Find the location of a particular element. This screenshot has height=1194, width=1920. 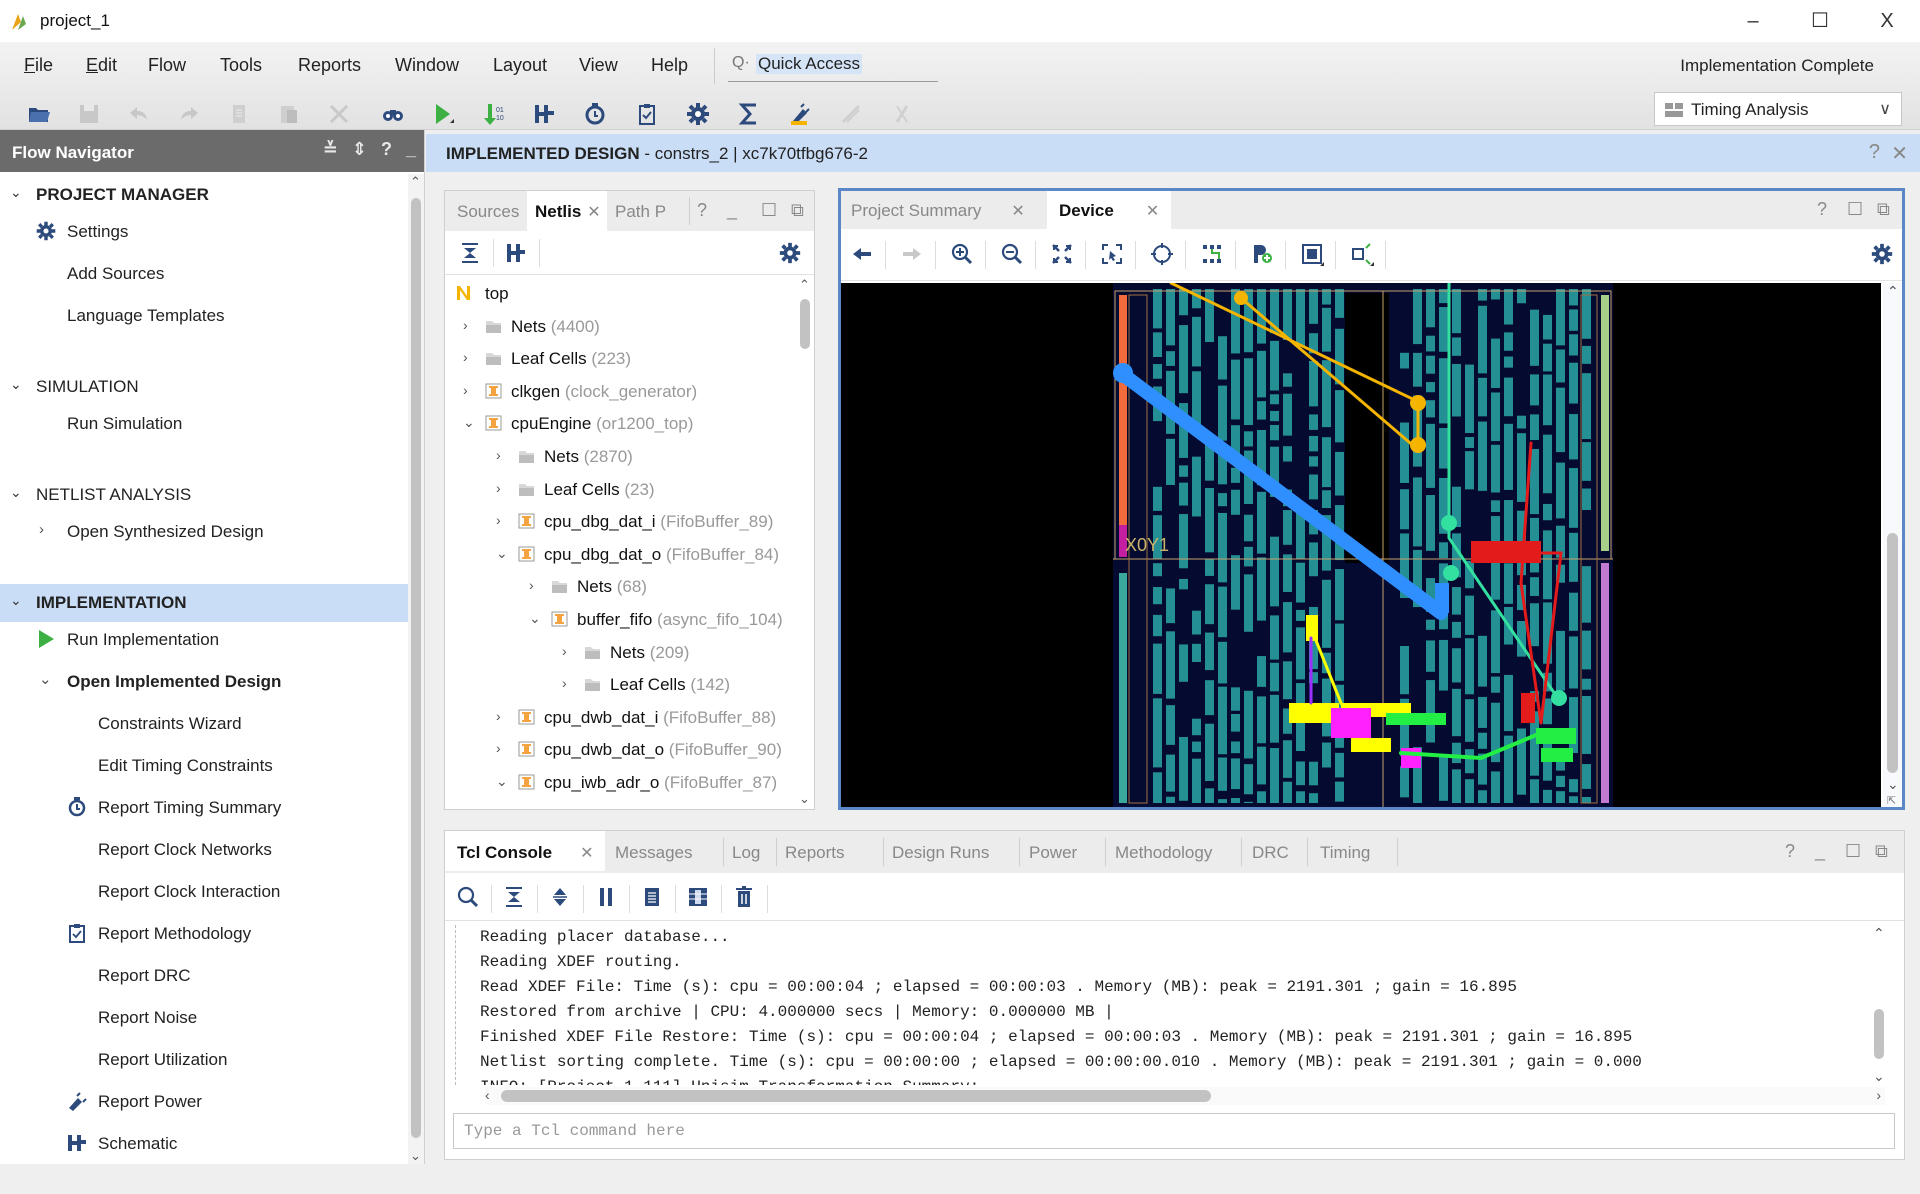

minimize-button: – is located at coordinates (1753, 21).